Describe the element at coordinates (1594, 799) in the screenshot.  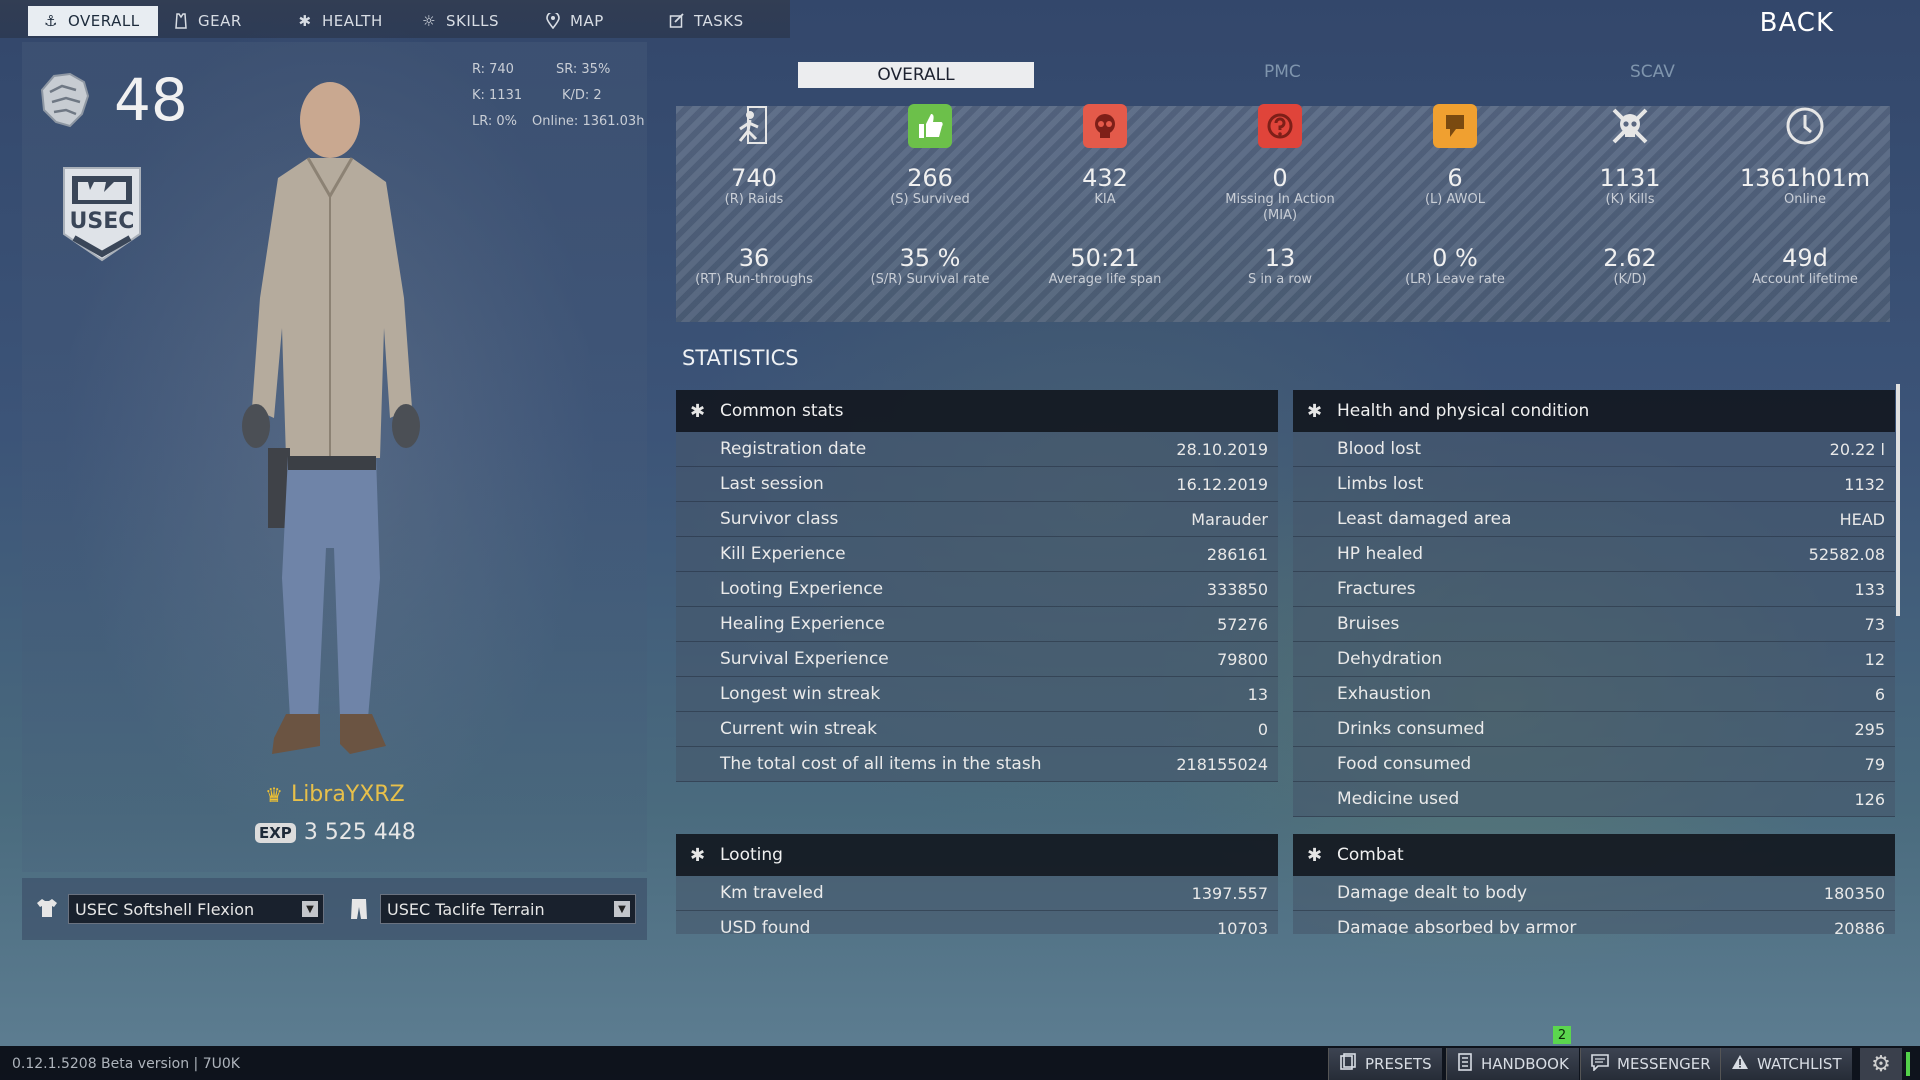
I see `stat-row: Medicine used 126` at that location.